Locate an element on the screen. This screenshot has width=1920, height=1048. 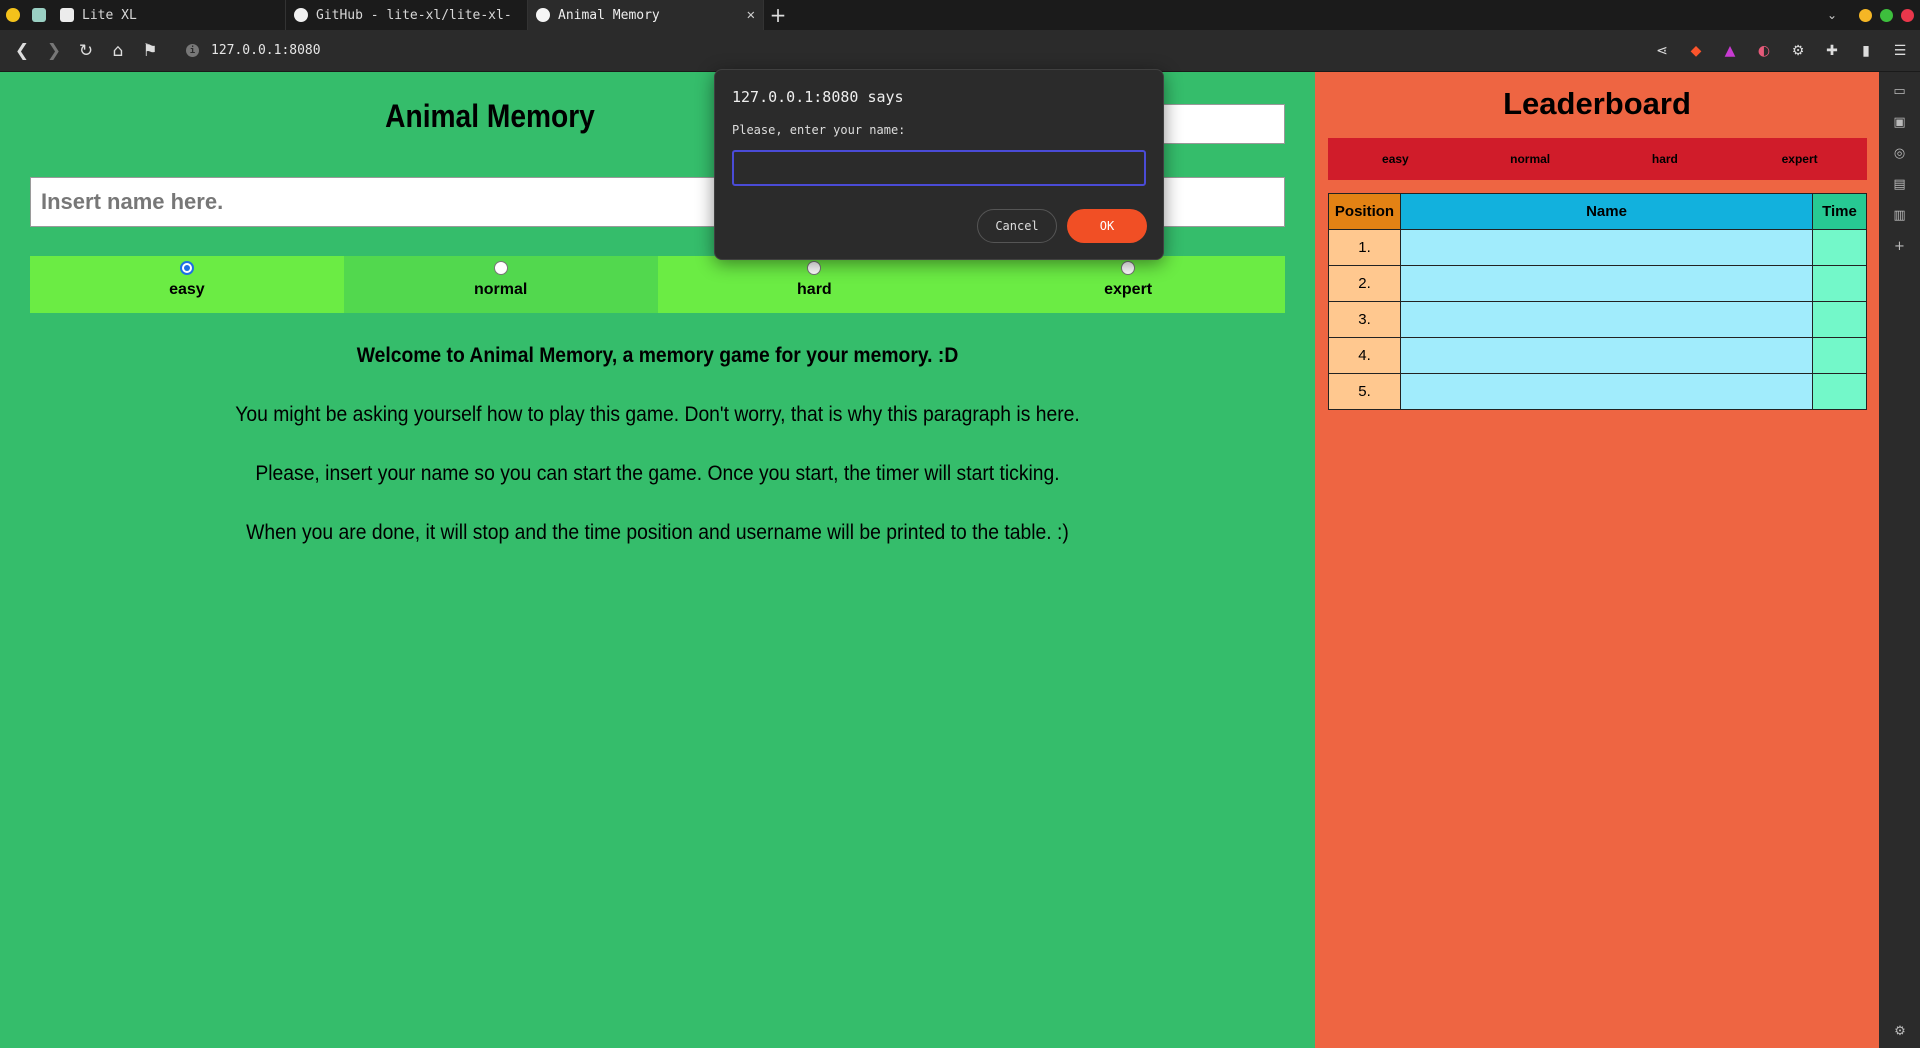
address-bar: i 127.0.0.1:8080 is located at coordinates (253, 50).